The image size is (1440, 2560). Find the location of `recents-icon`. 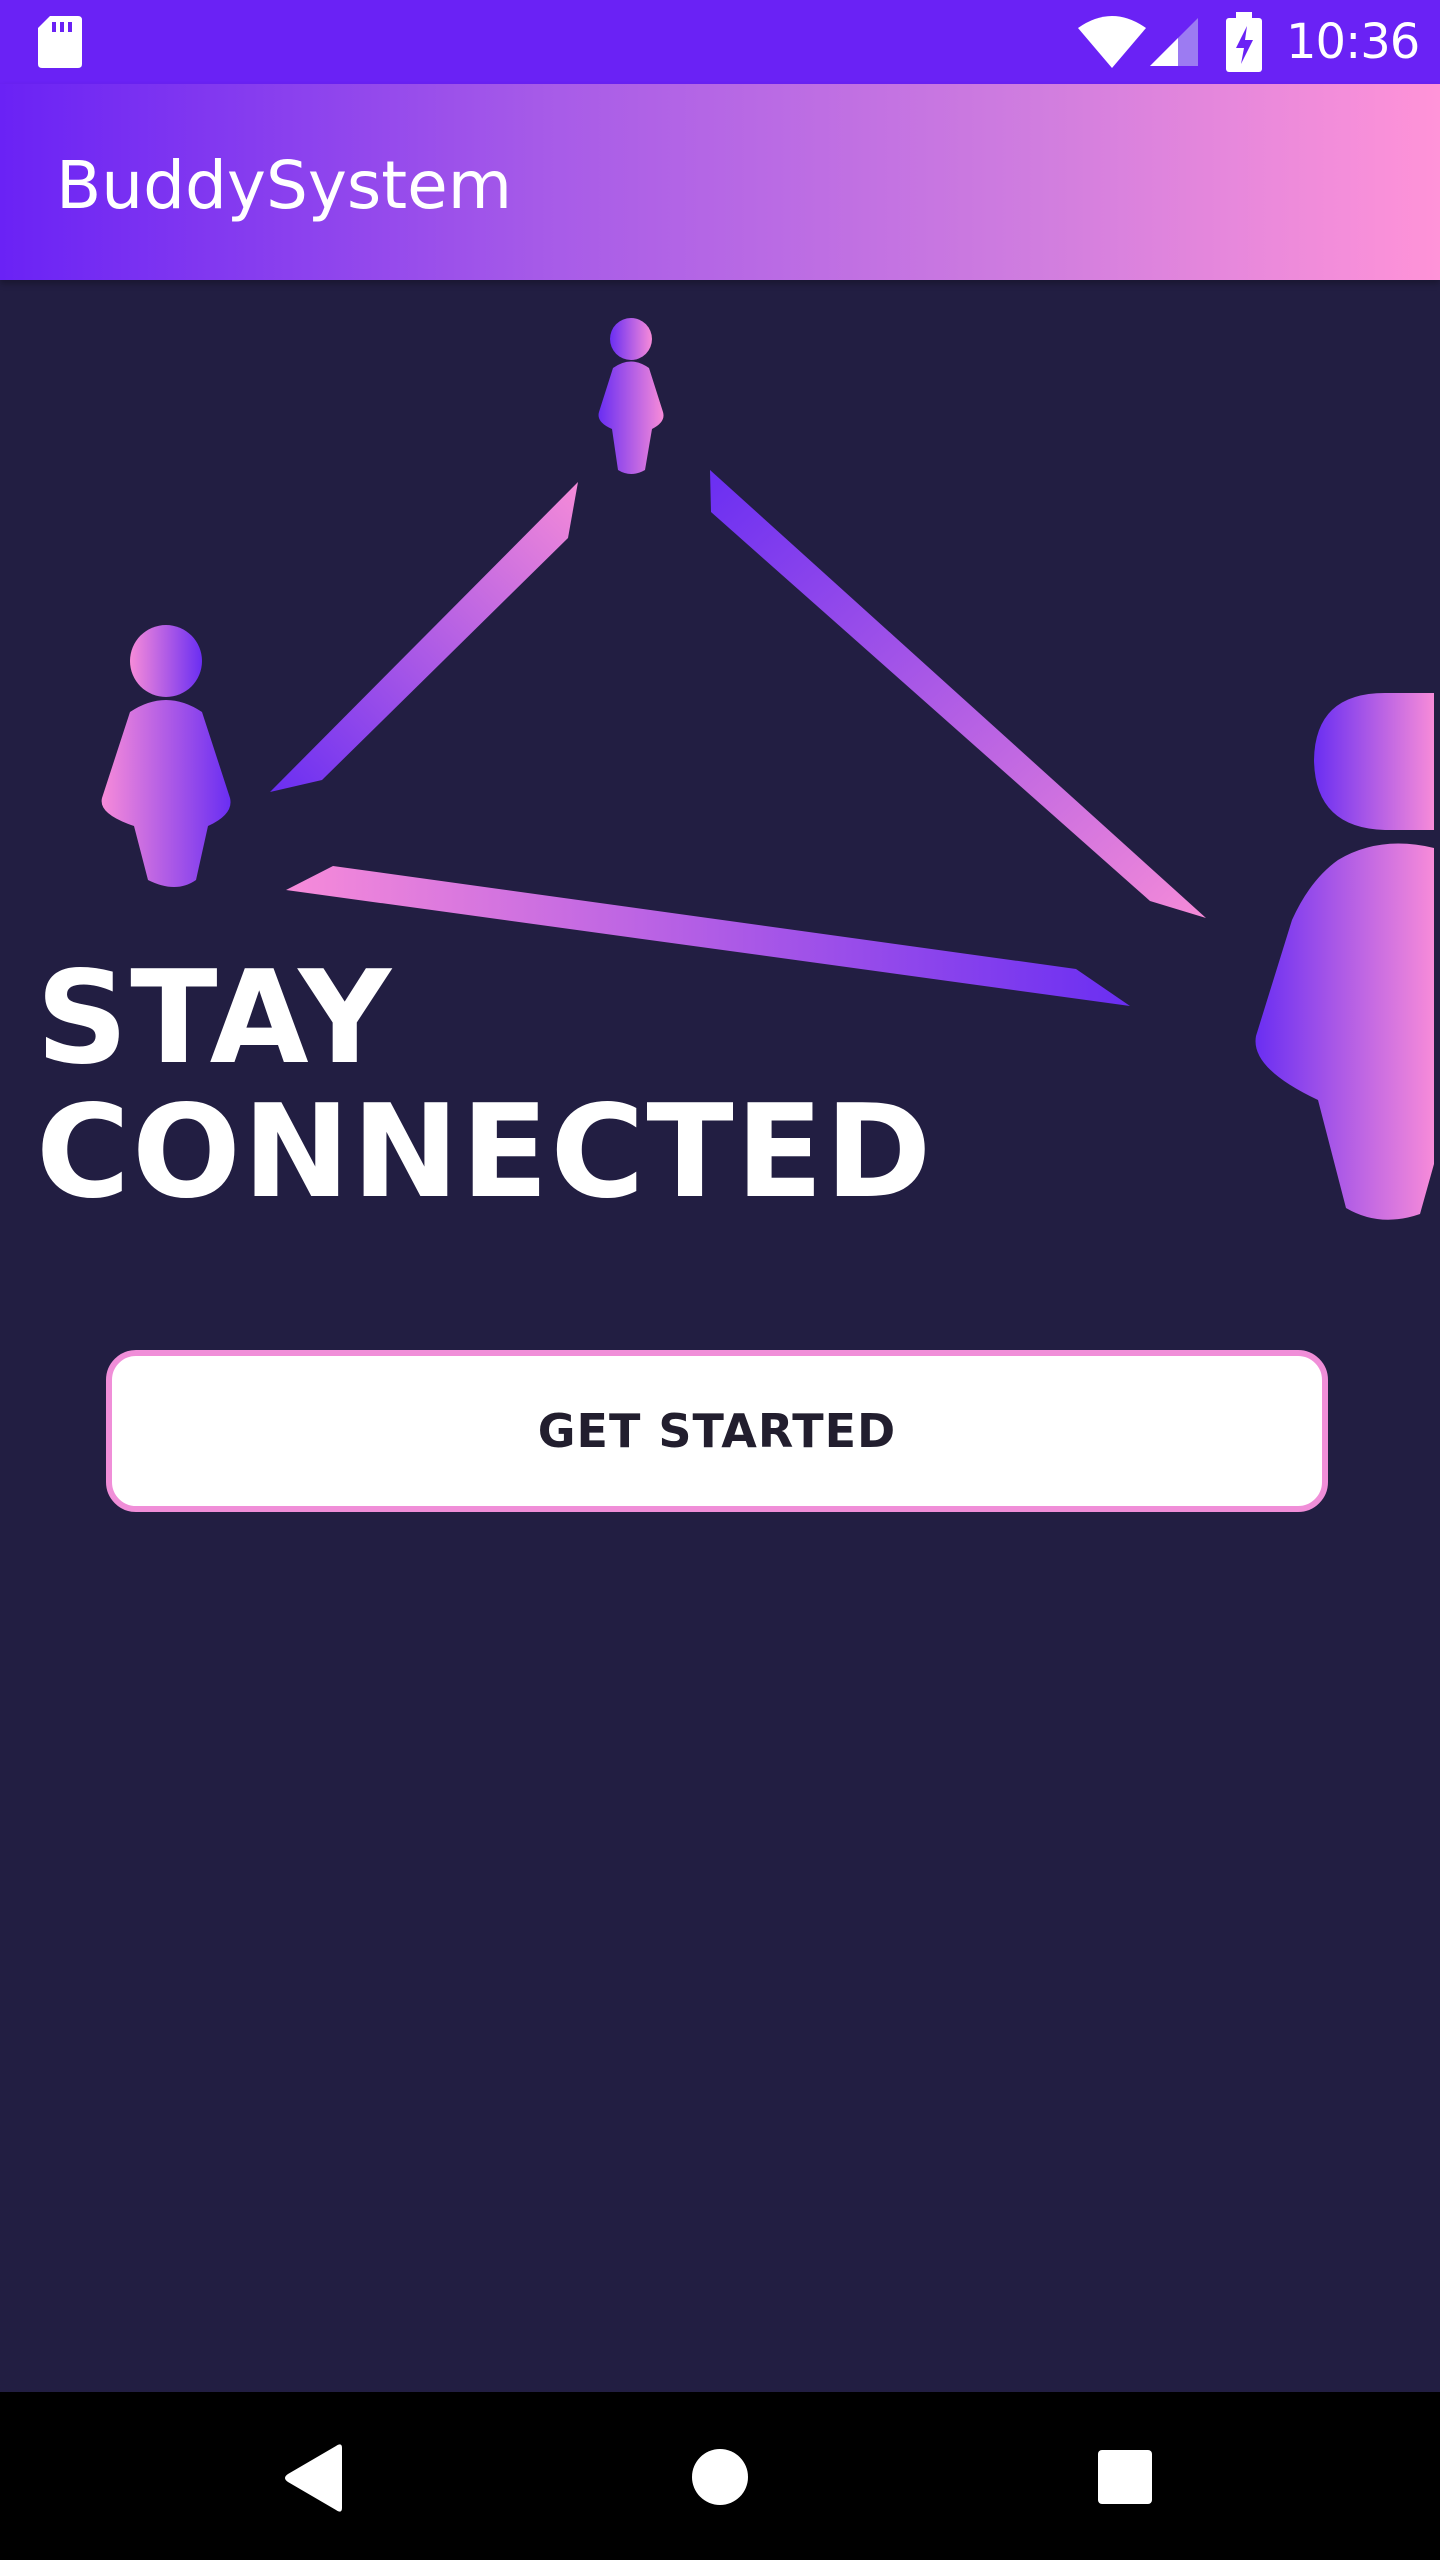

recents-icon is located at coordinates (1125, 2477).